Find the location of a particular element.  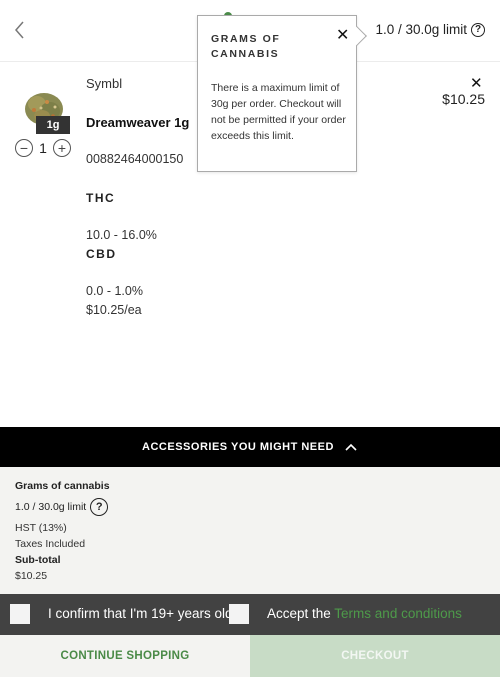

thc-label: THC is located at coordinates (101, 198).